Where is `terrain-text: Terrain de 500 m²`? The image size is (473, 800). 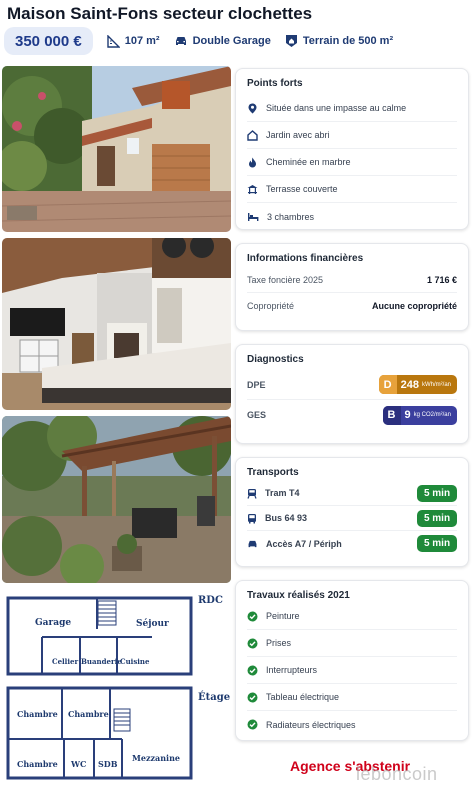 terrain-text: Terrain de 500 m² is located at coordinates (348, 41).